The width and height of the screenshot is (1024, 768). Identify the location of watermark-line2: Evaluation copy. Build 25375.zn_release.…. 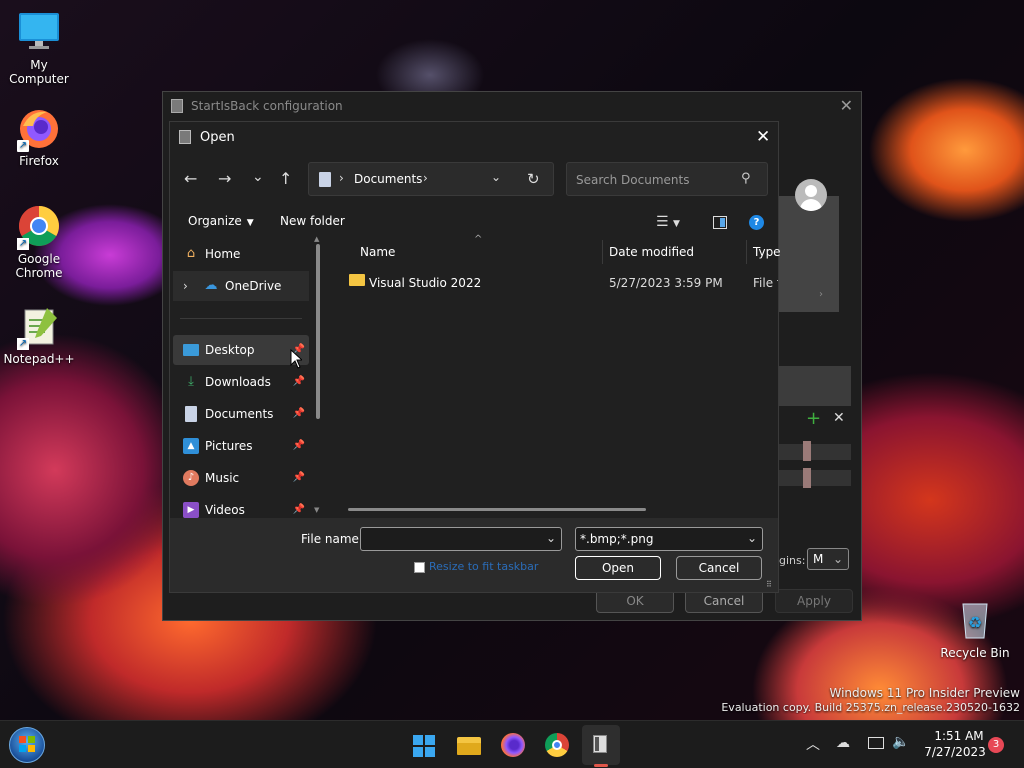
(870, 707).